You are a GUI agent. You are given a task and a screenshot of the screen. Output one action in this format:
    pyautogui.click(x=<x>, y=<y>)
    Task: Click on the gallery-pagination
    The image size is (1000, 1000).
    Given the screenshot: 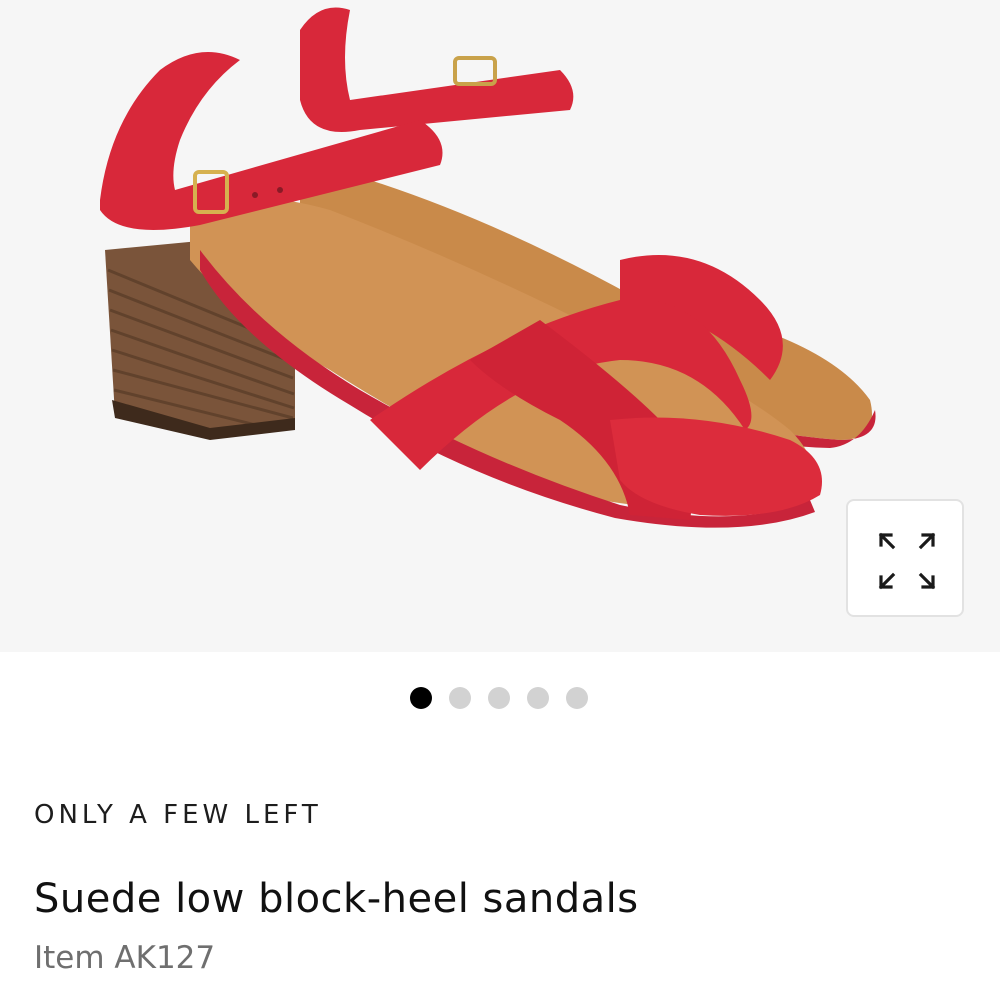 What is the action you would take?
    pyautogui.click(x=499, y=699)
    